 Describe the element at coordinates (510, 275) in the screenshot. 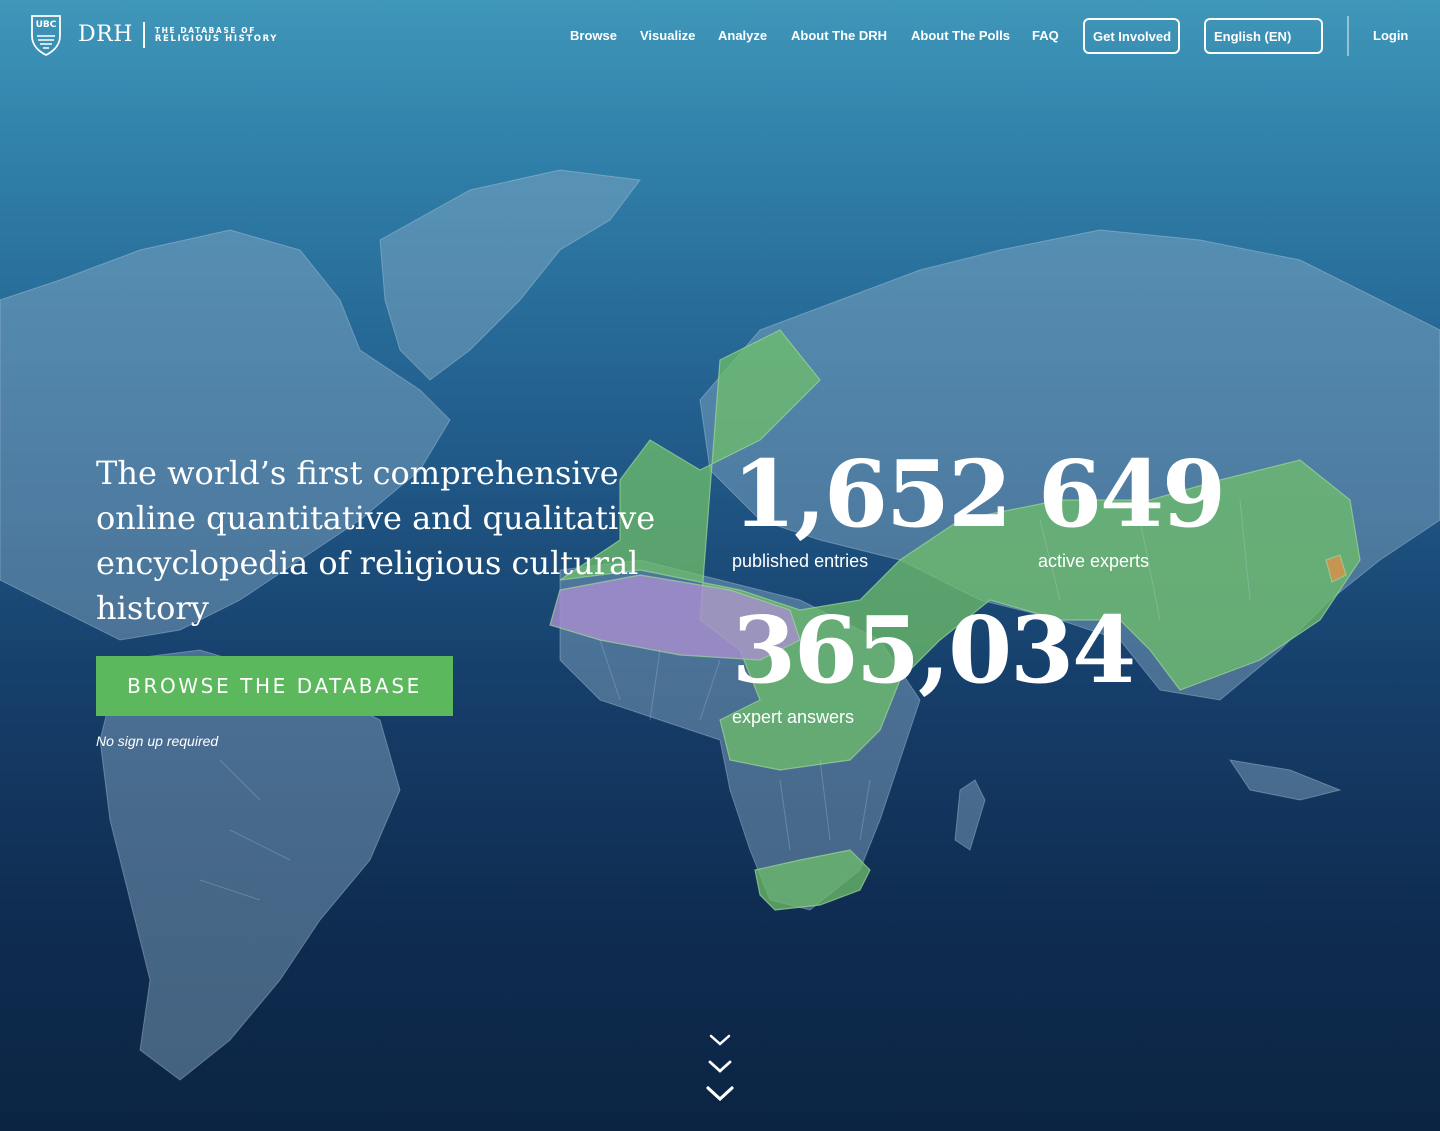

I see `greenland-shape` at that location.